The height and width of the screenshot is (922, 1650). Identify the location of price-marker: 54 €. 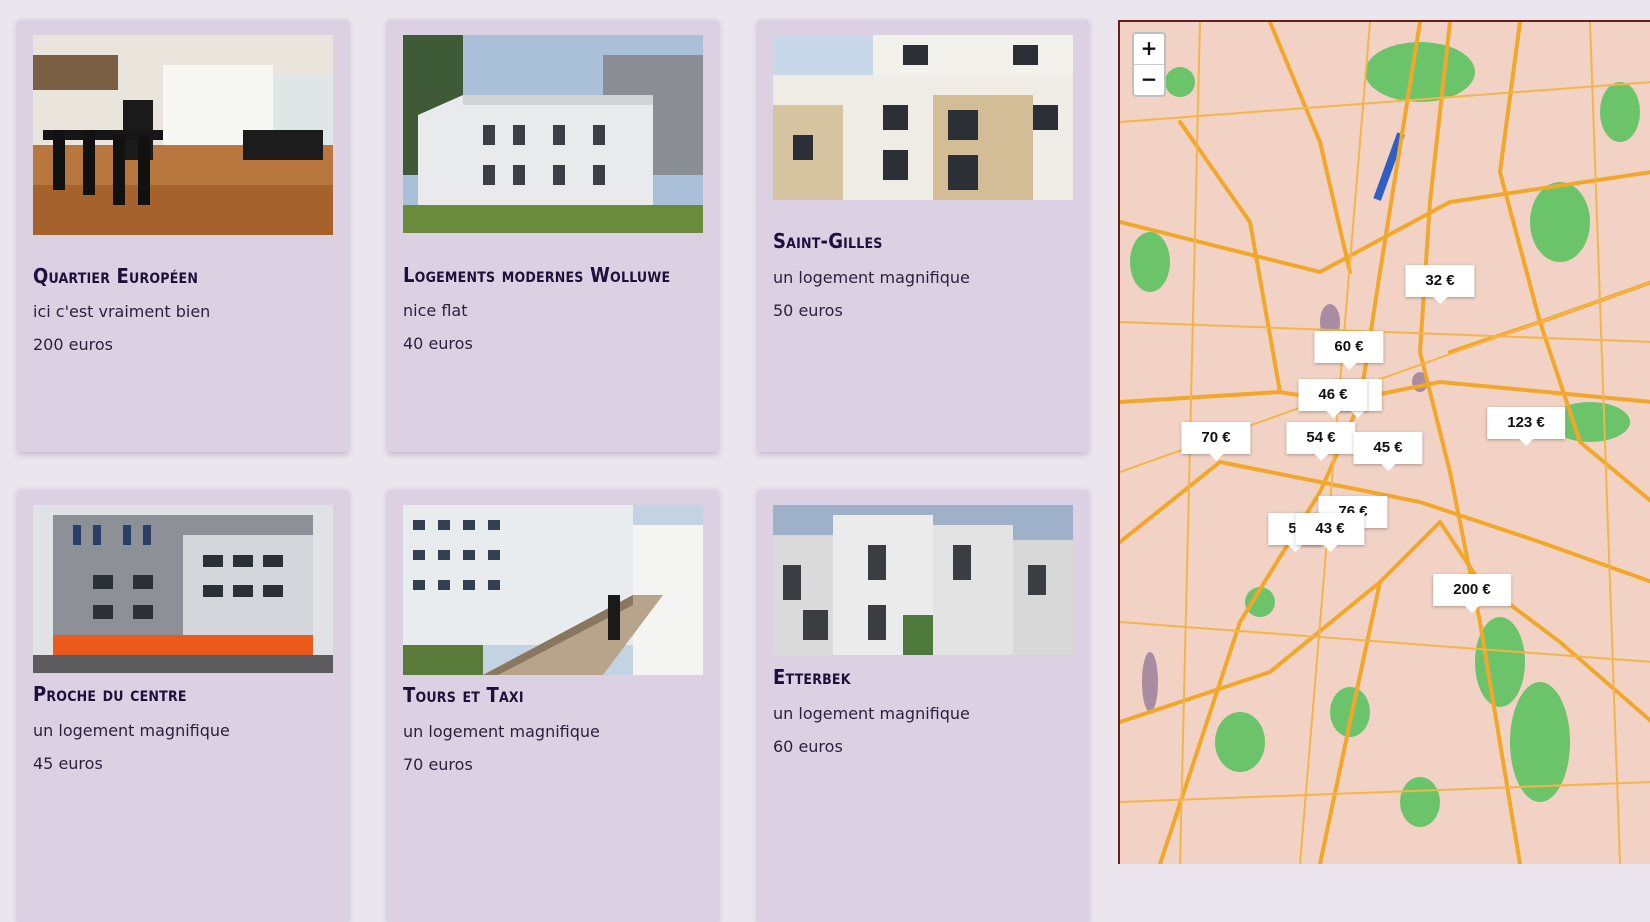
(1321, 441).